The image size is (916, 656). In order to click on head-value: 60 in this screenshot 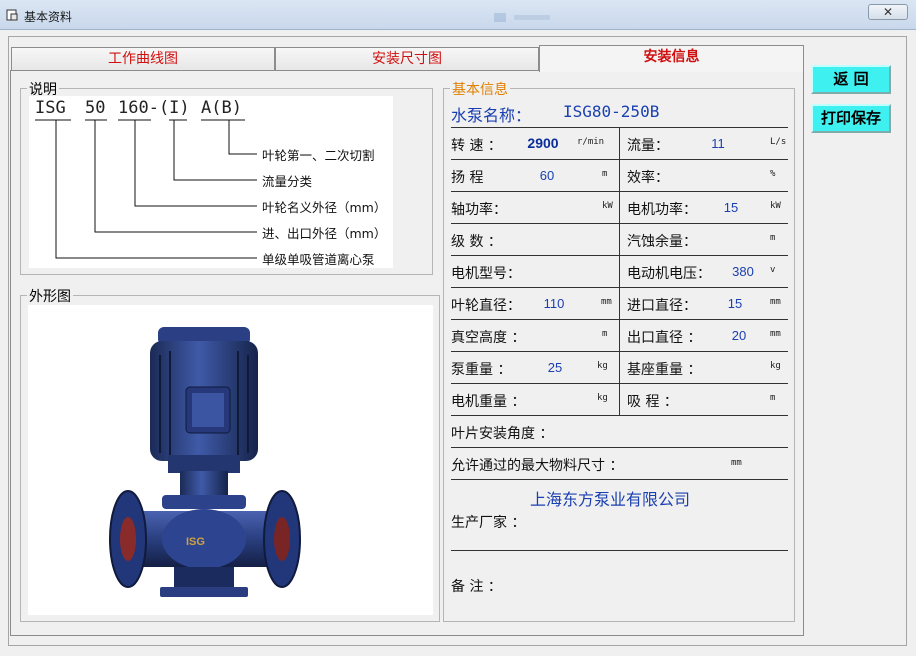, I will do `click(547, 175)`.